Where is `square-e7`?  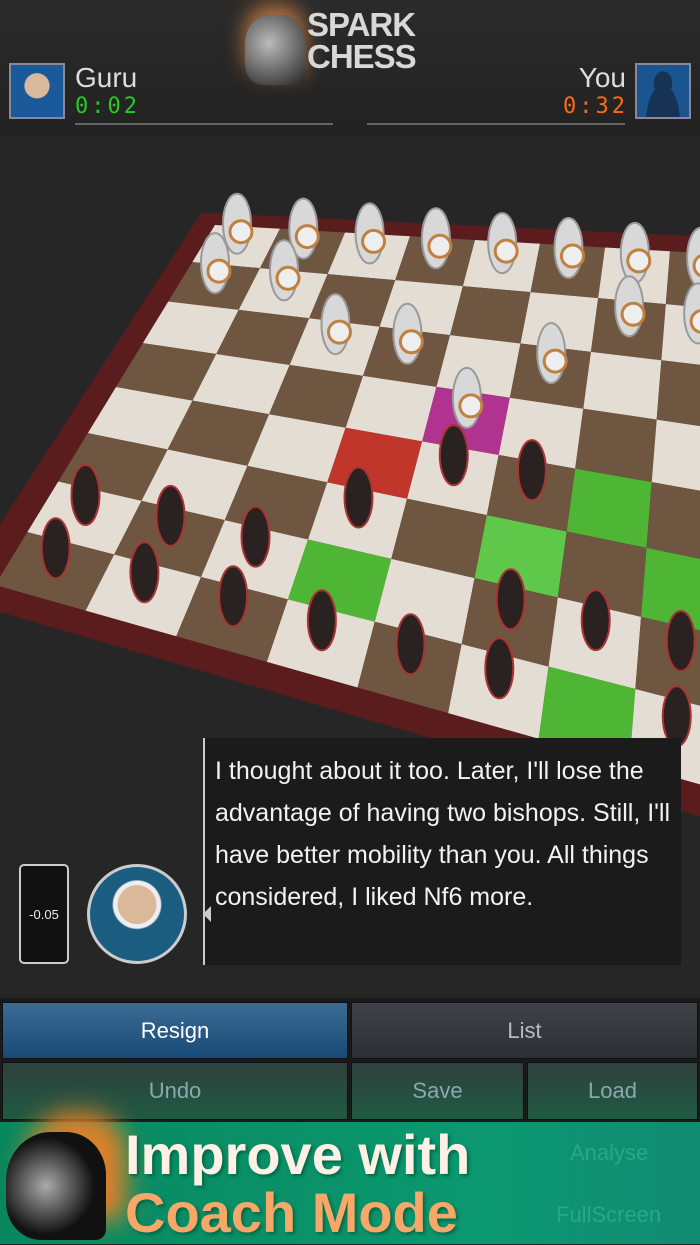
square-e7 is located at coordinates (490, 315).